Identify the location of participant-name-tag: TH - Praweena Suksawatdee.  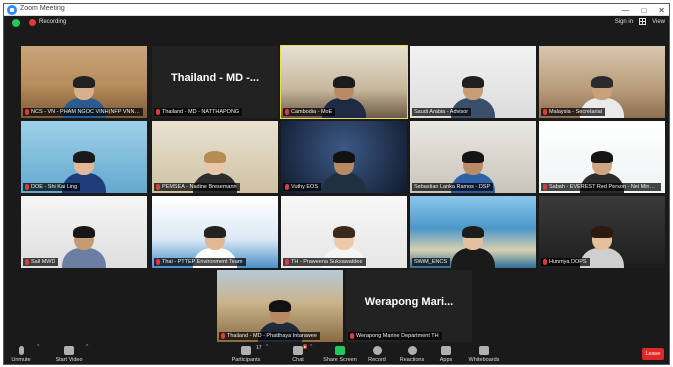
(324, 262).